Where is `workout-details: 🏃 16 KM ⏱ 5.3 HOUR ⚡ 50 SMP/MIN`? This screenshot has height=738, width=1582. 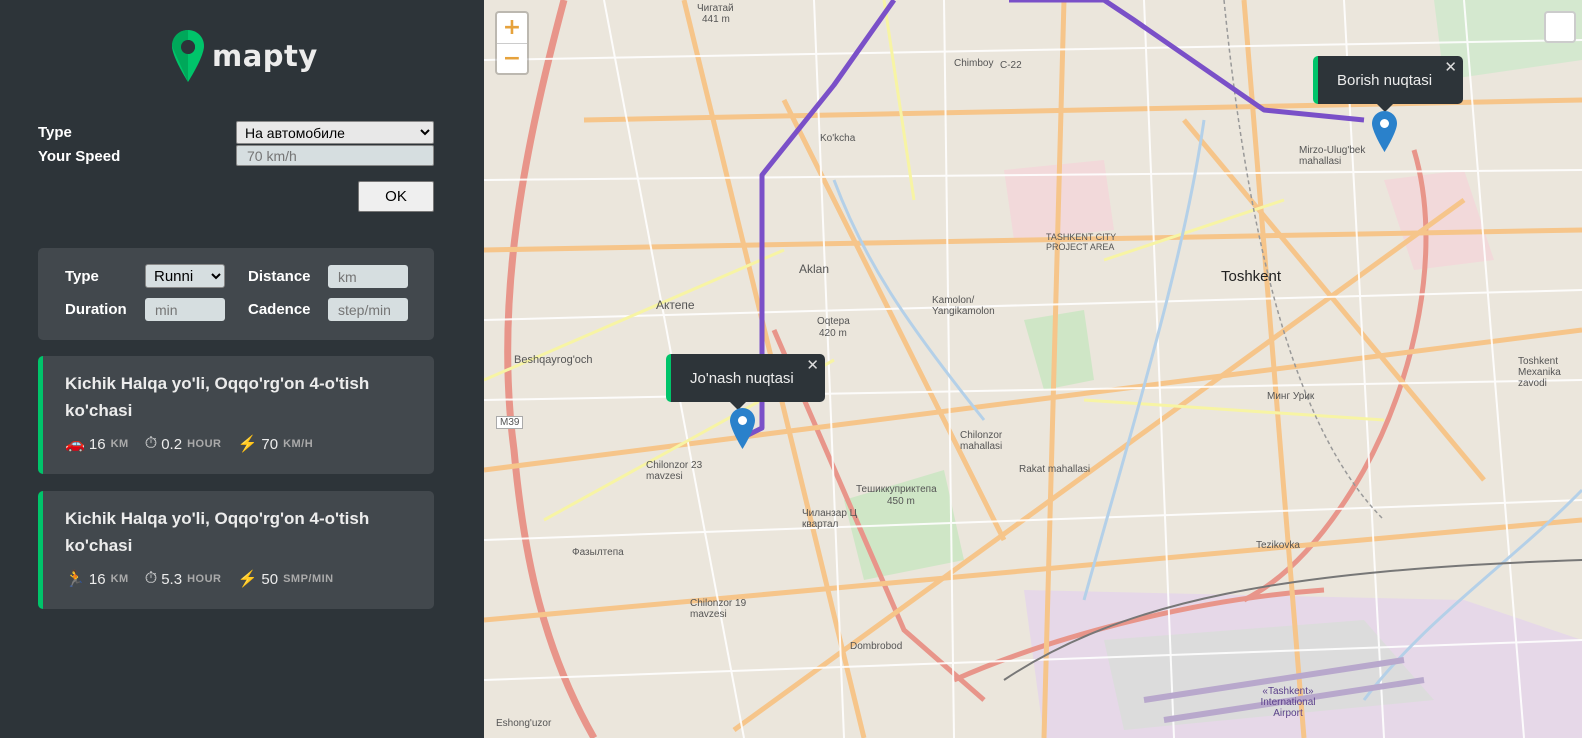 workout-details: 🏃 16 KM ⏱ 5.3 HOUR ⚡ 50 SMP/MIN is located at coordinates (207, 579).